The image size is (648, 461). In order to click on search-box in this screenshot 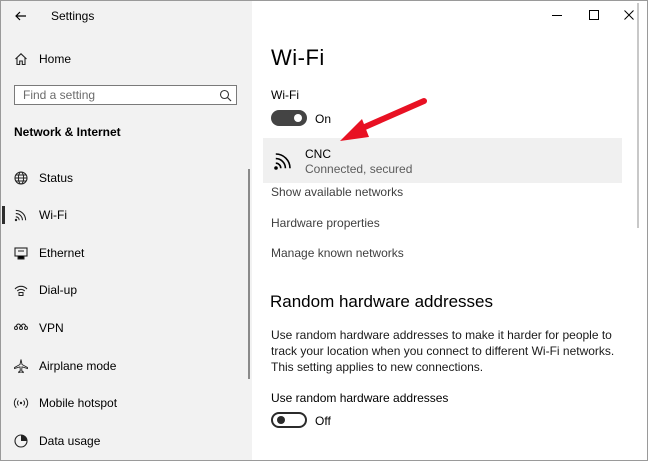, I will do `click(125, 95)`.